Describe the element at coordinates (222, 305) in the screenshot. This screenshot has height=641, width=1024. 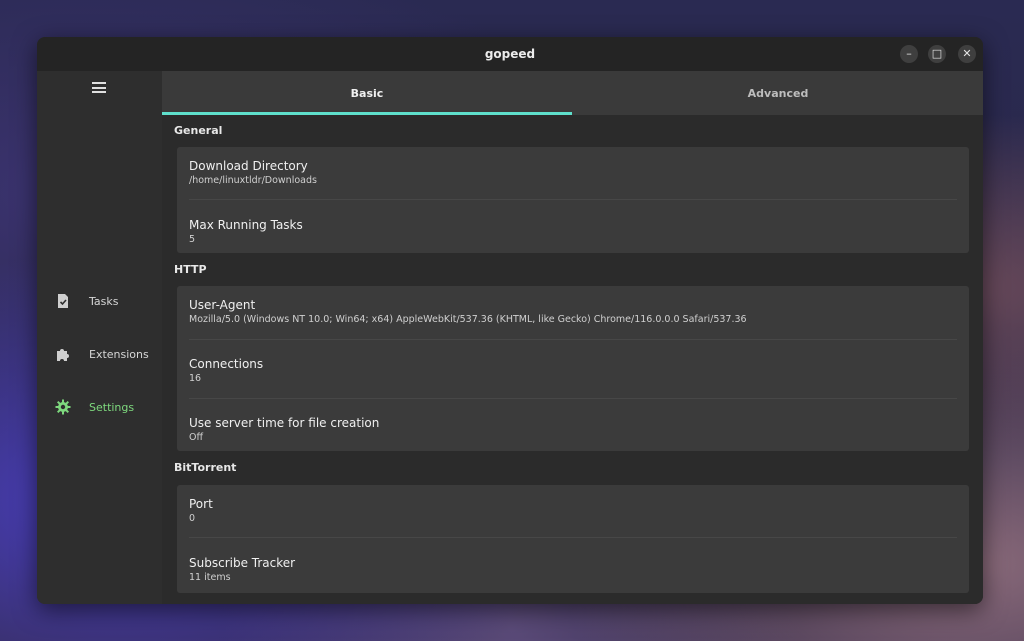
I see `setting-label: User-Agent` at that location.